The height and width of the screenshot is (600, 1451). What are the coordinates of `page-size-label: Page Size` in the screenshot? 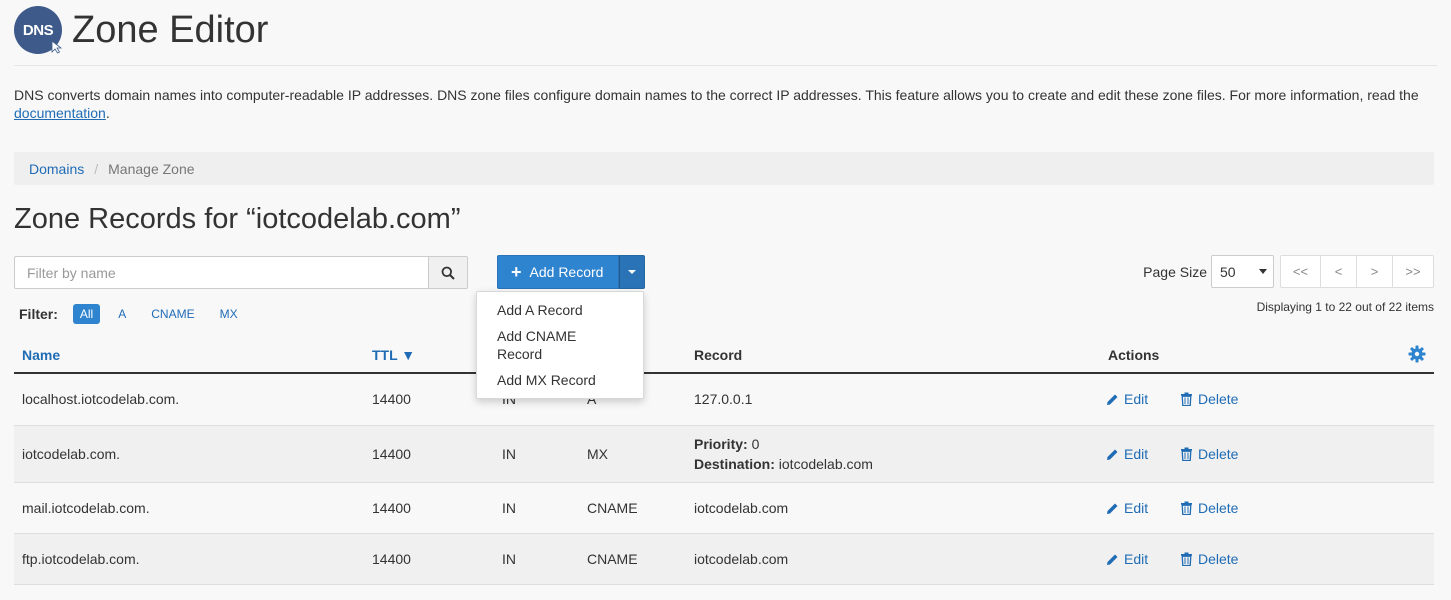 It's located at (1175, 271).